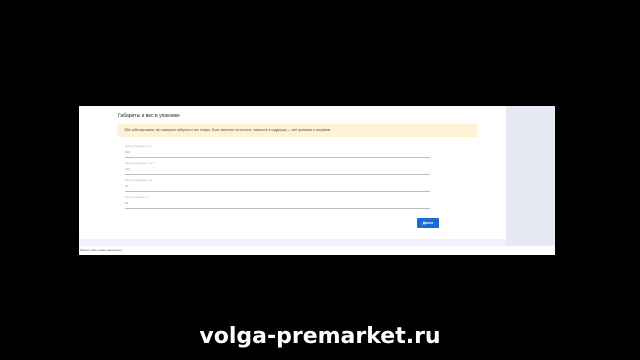 The height and width of the screenshot is (360, 640). Describe the element at coordinates (530, 176) in the screenshot. I see `side-panel` at that location.